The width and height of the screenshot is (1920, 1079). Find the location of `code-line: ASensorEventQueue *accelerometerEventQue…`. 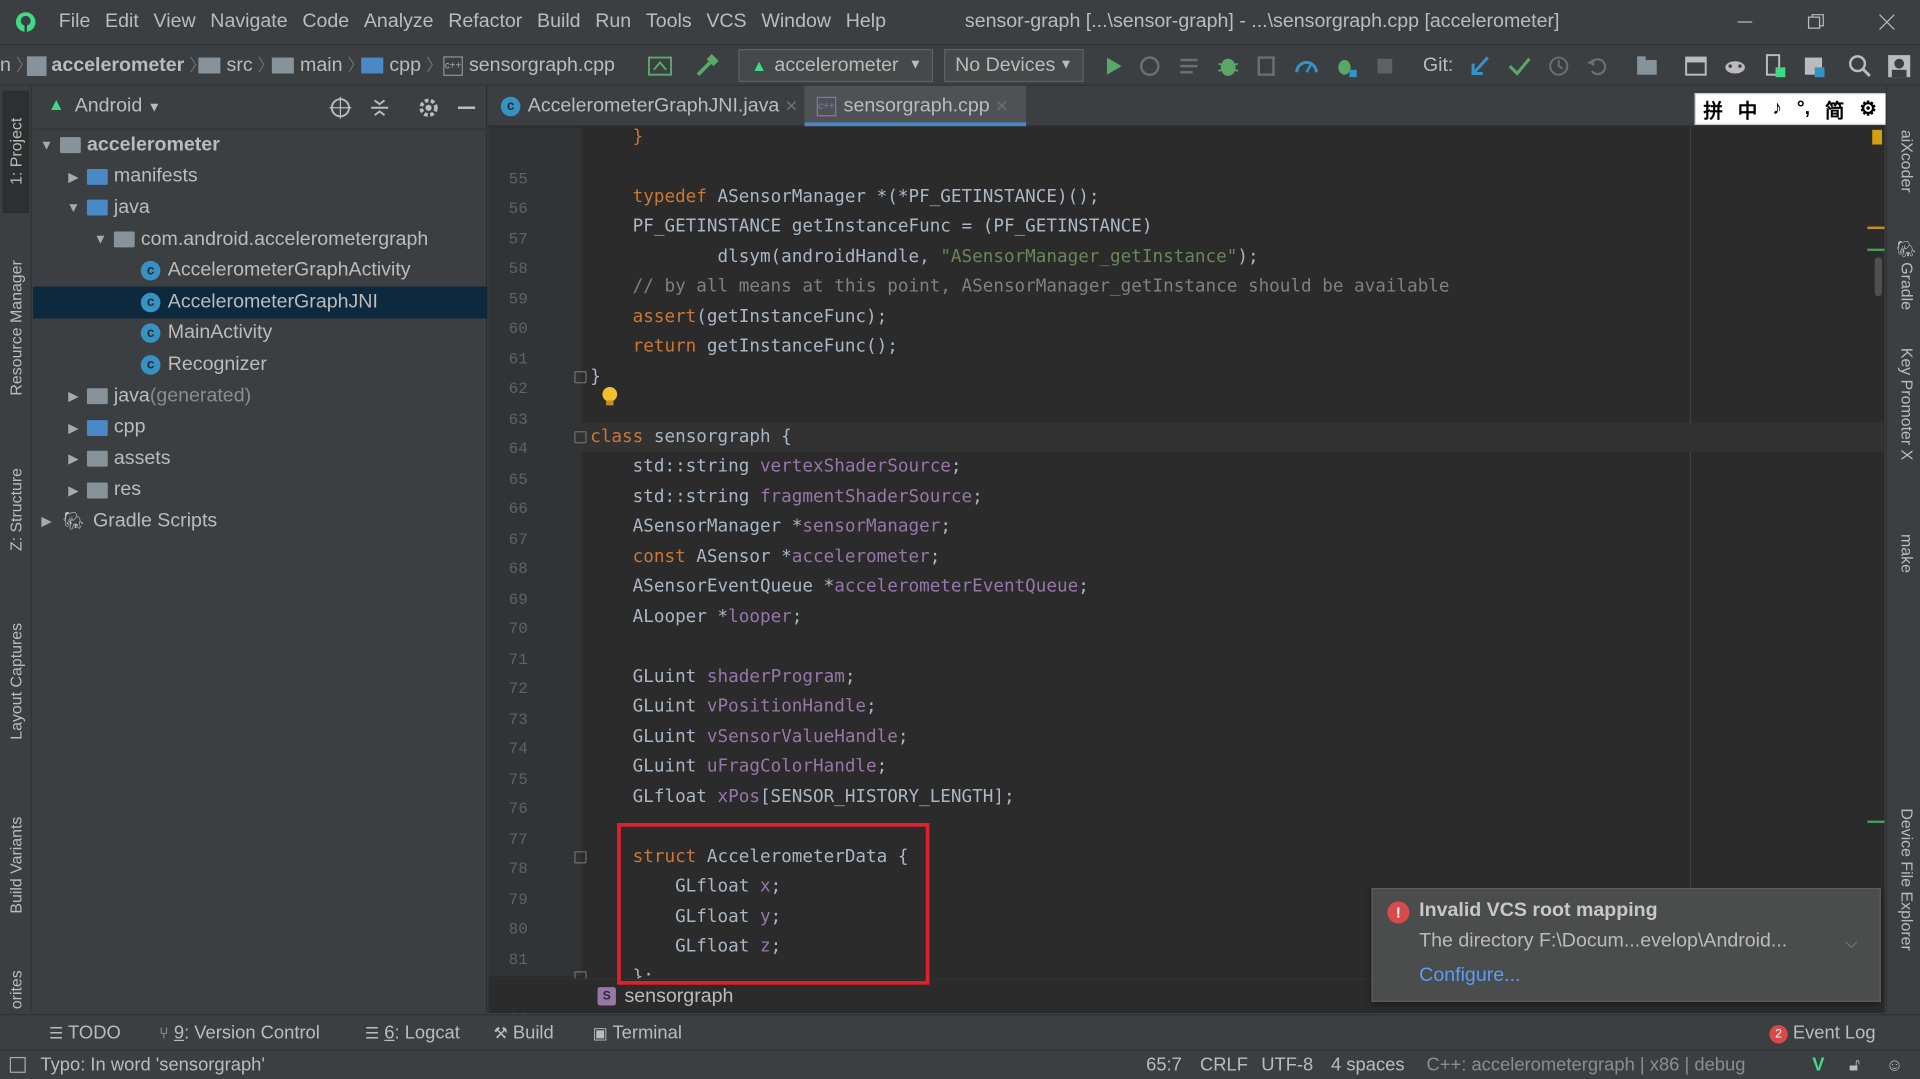

code-line: ASensorEventQueue *accelerometerEventQue… is located at coordinates (839, 587).